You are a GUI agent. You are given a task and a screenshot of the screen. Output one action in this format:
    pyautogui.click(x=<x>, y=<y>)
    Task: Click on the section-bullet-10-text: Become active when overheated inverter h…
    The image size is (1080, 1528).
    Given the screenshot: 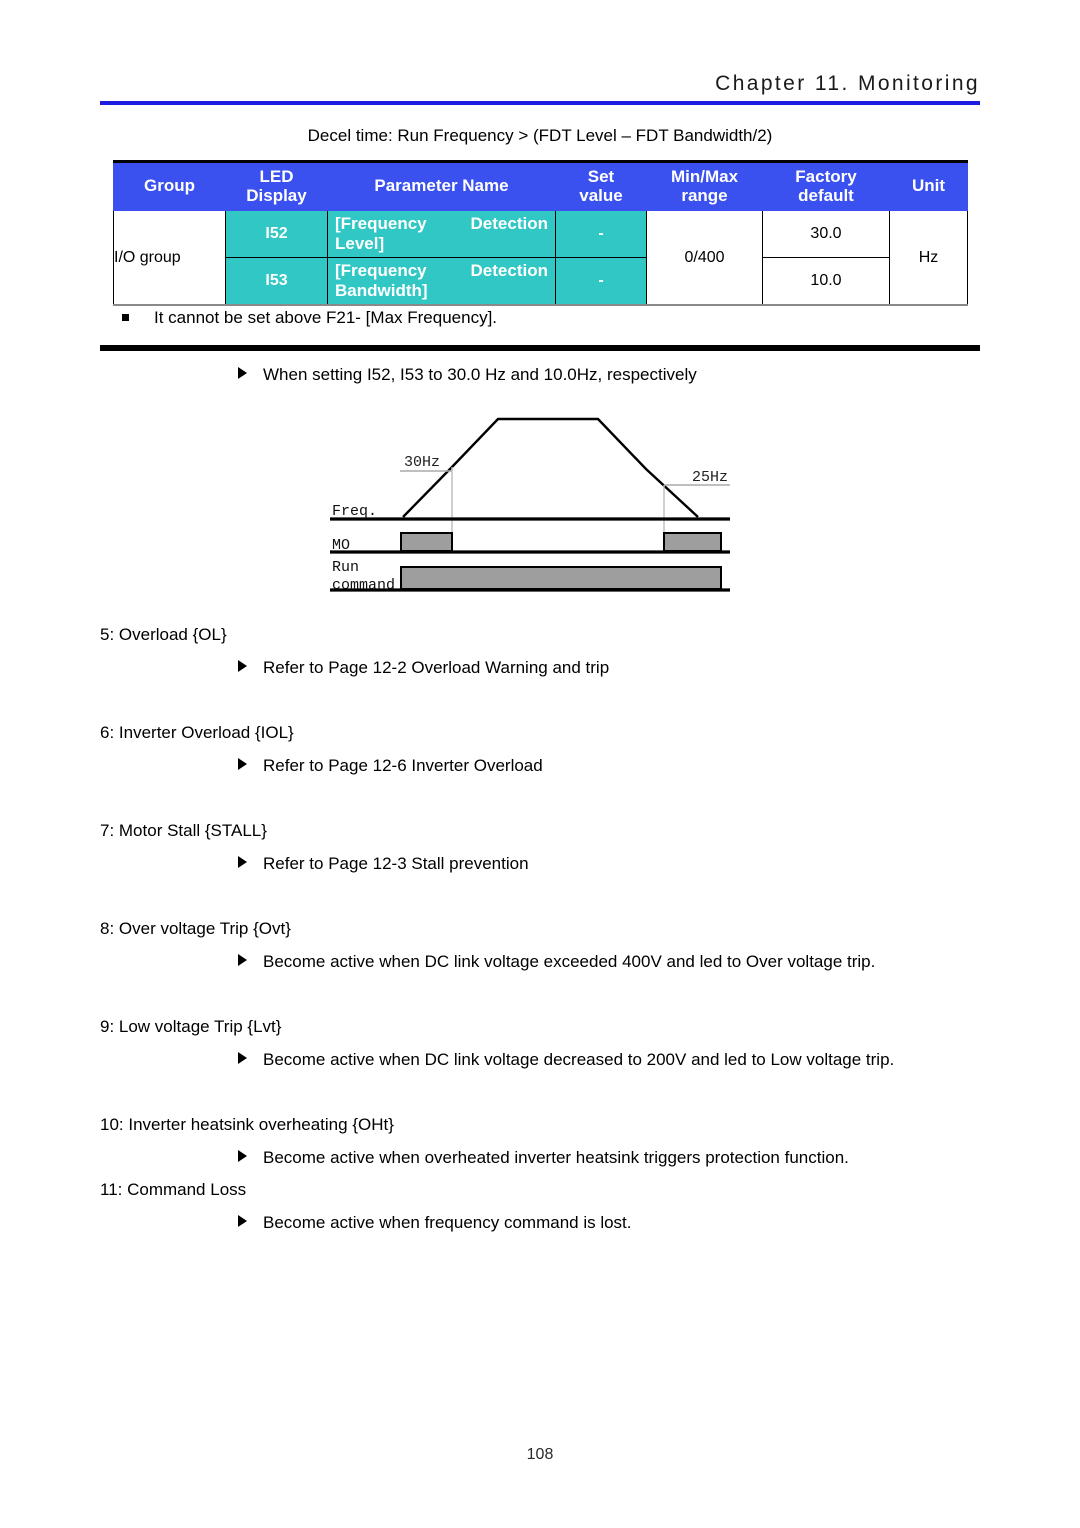 What is the action you would take?
    pyautogui.click(x=556, y=1157)
    